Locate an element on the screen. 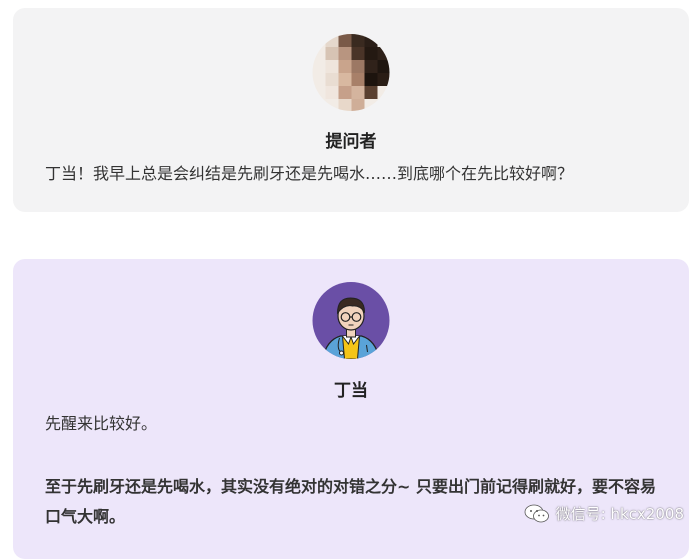 The height and width of the screenshot is (559, 699). answer-first-line: 先醒来比较好。 is located at coordinates (101, 423).